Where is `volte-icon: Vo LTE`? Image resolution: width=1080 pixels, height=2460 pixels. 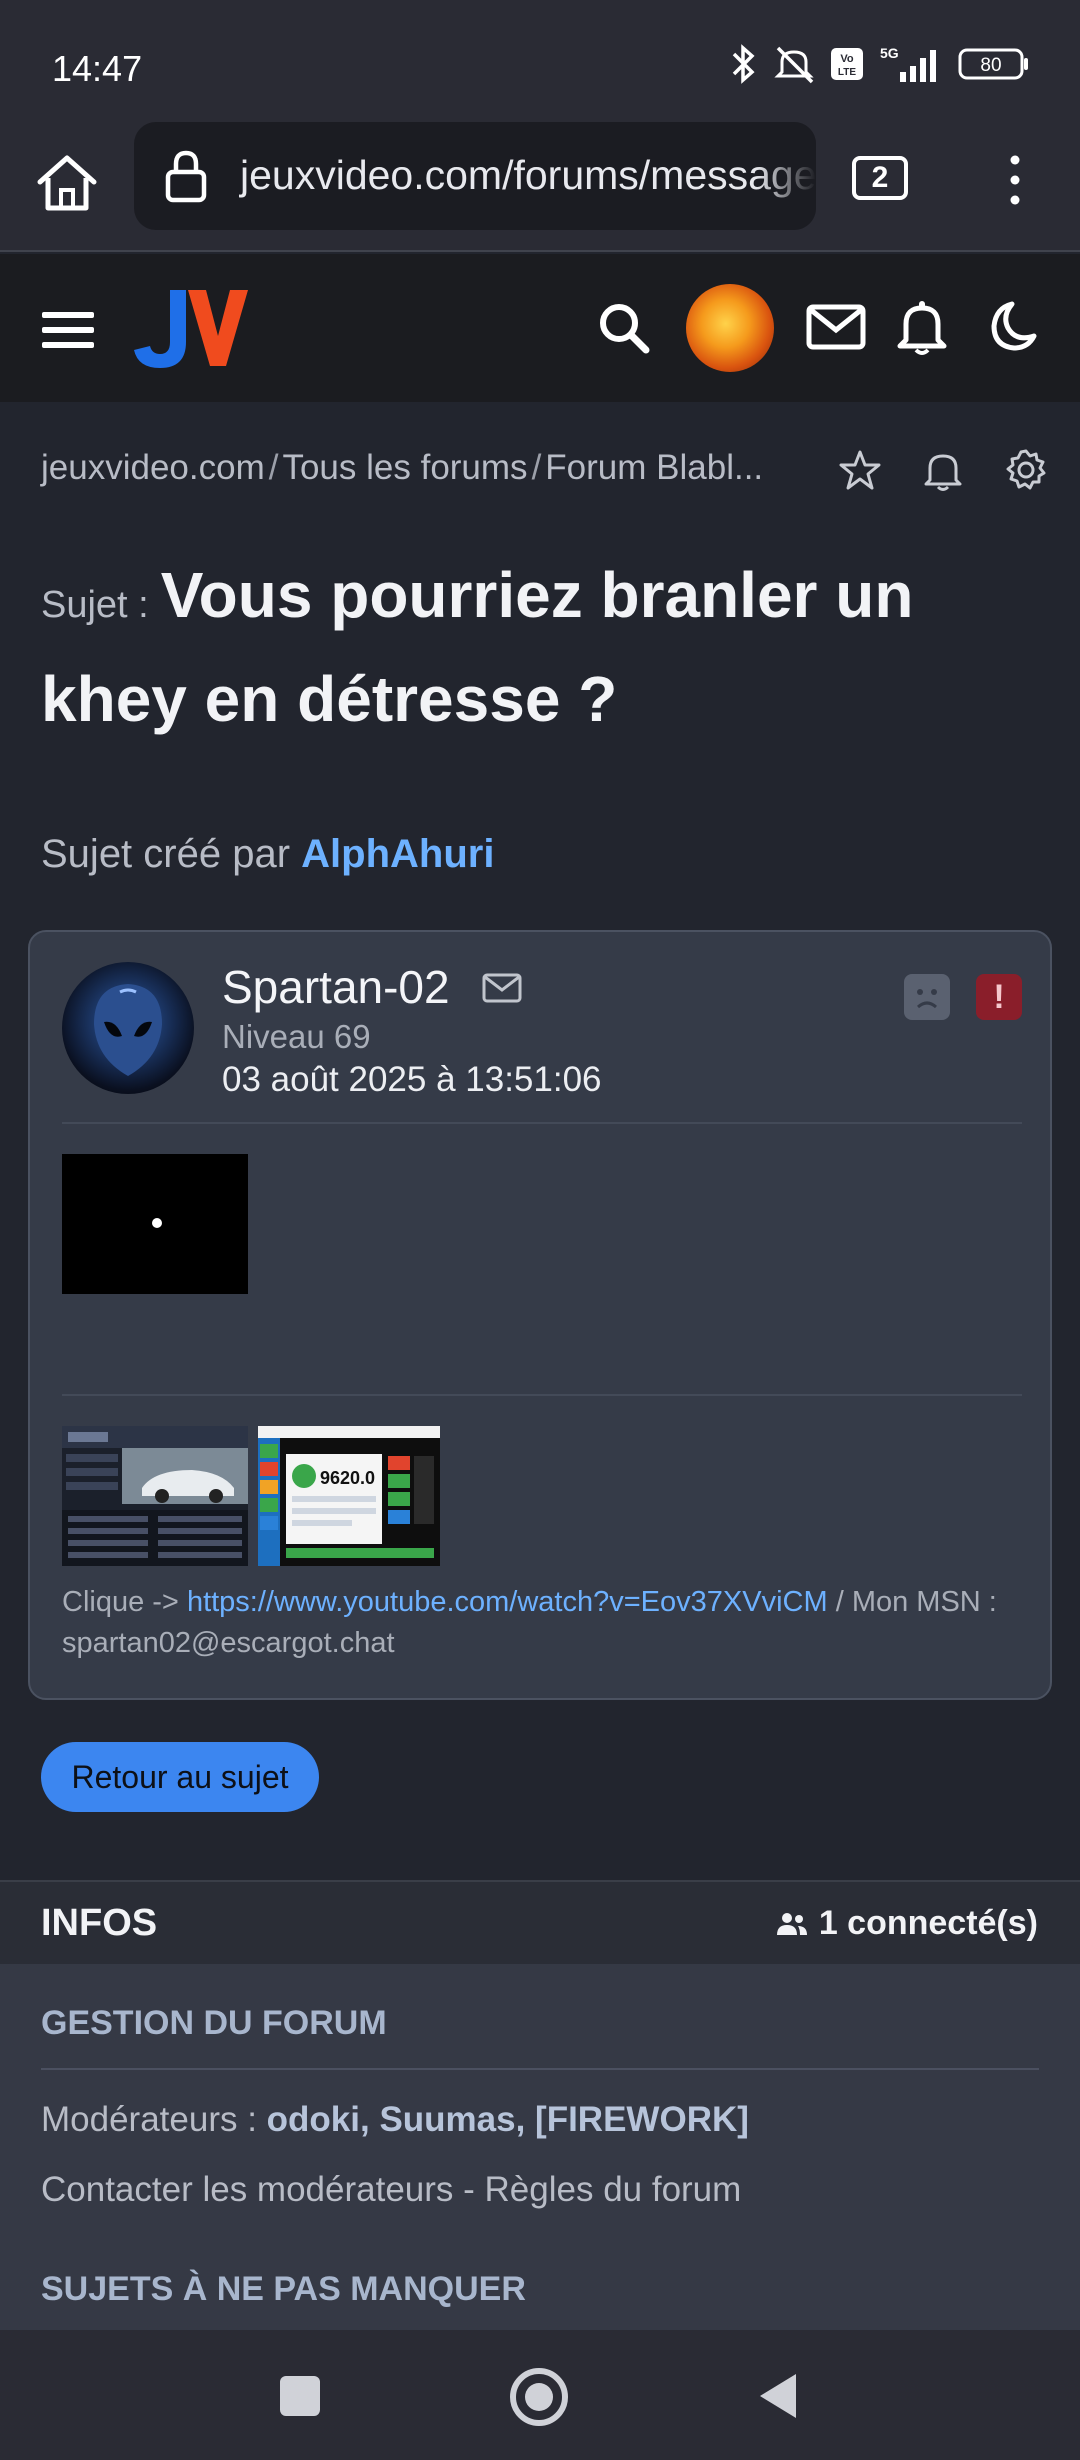
volte-icon: Vo LTE is located at coordinates (847, 64).